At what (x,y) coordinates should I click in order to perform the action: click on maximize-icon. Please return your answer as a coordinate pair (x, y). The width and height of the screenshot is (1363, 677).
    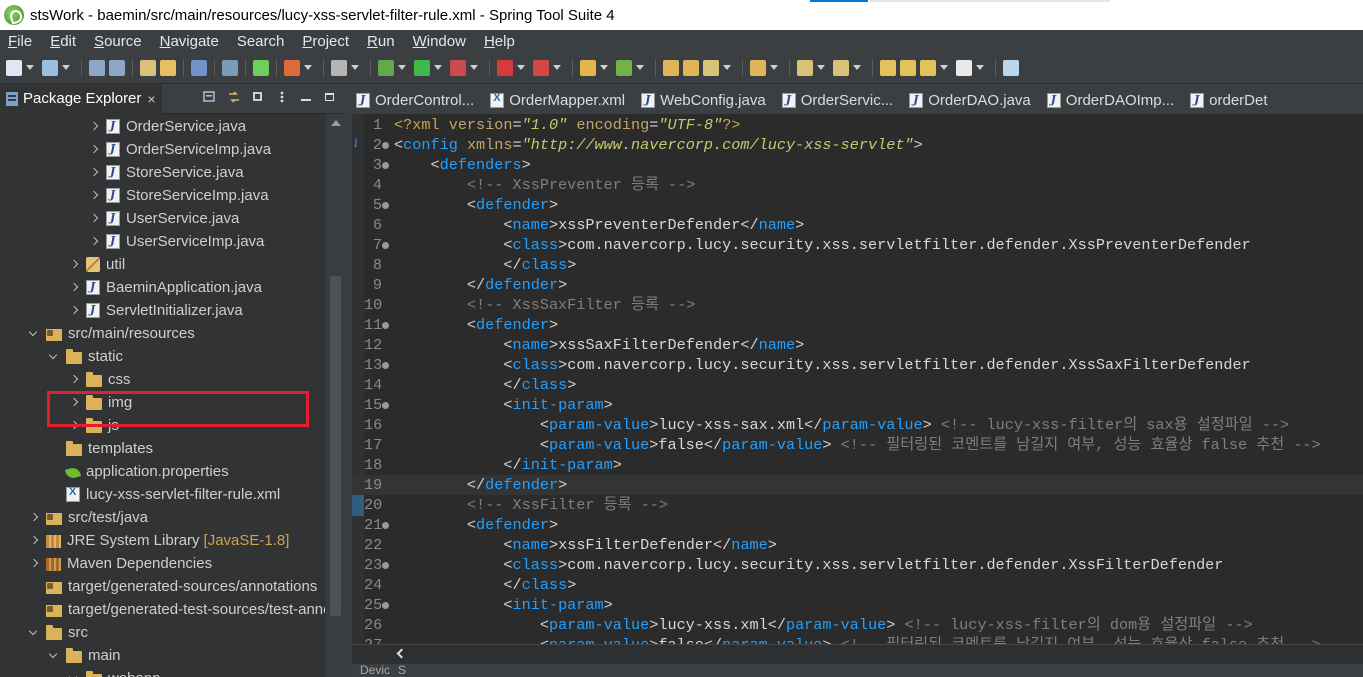
    Looking at the image, I should click on (330, 97).